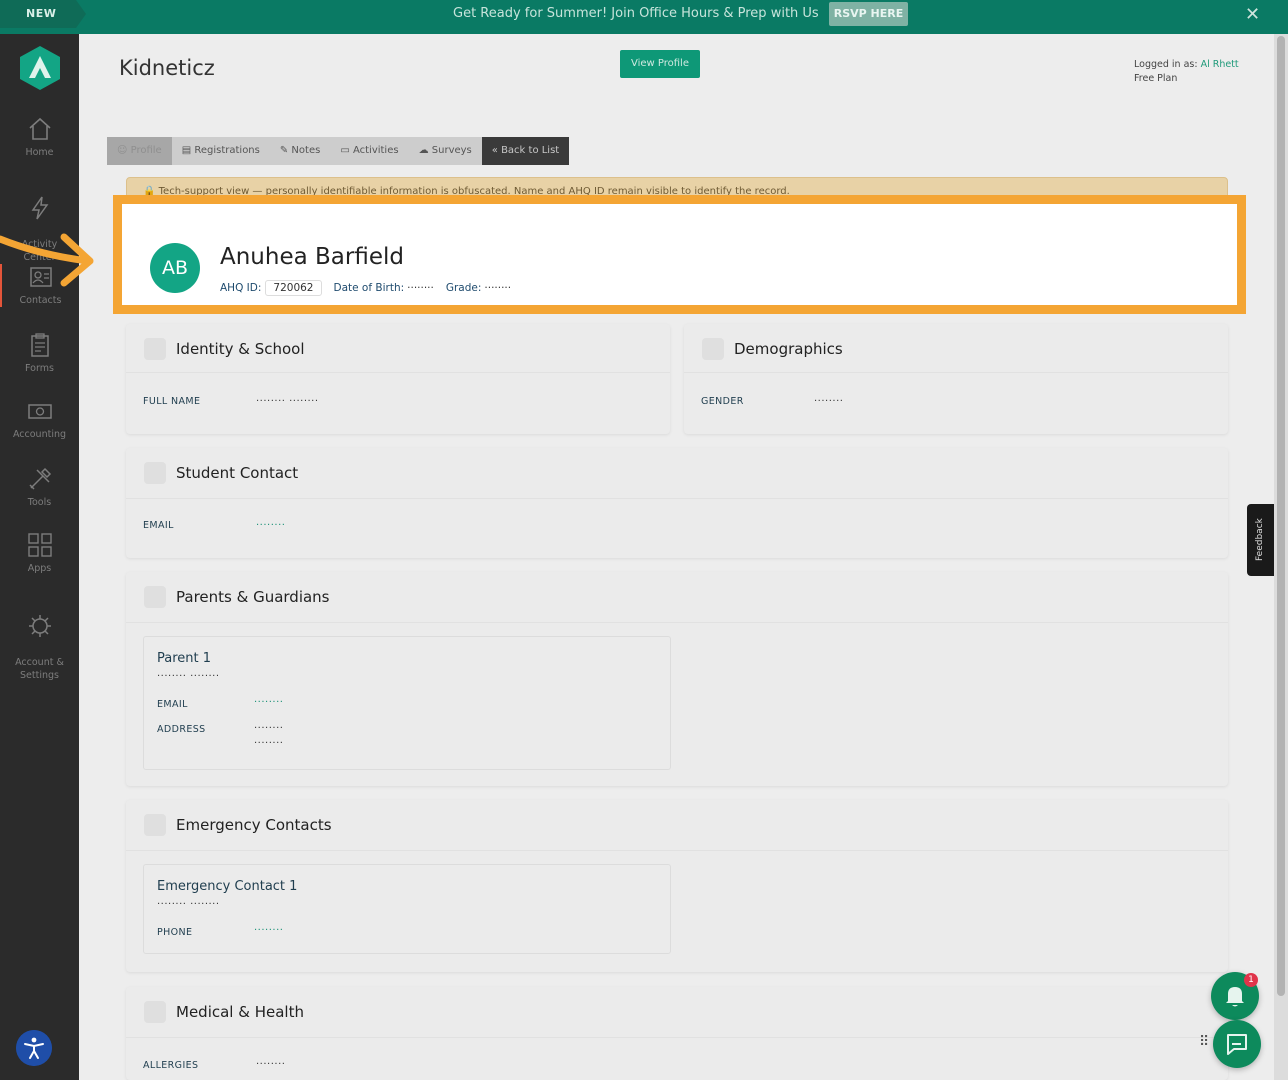 This screenshot has width=1288, height=1080. I want to click on back-to-list-button: « Back to List, so click(525, 151).